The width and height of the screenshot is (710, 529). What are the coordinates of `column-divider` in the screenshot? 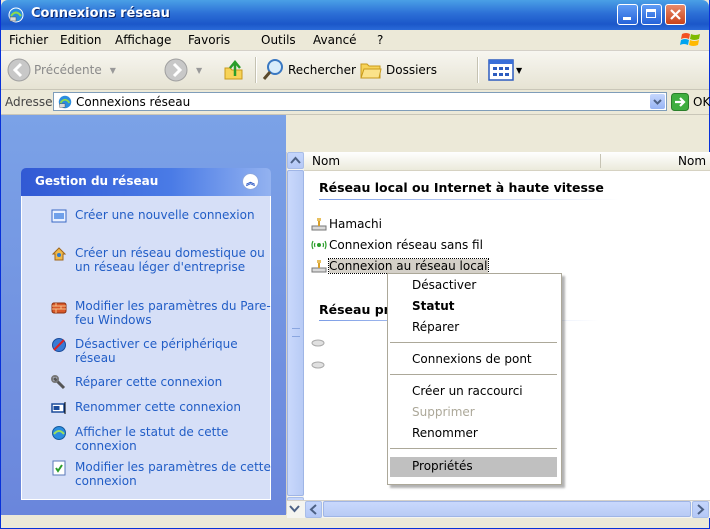 It's located at (600, 161).